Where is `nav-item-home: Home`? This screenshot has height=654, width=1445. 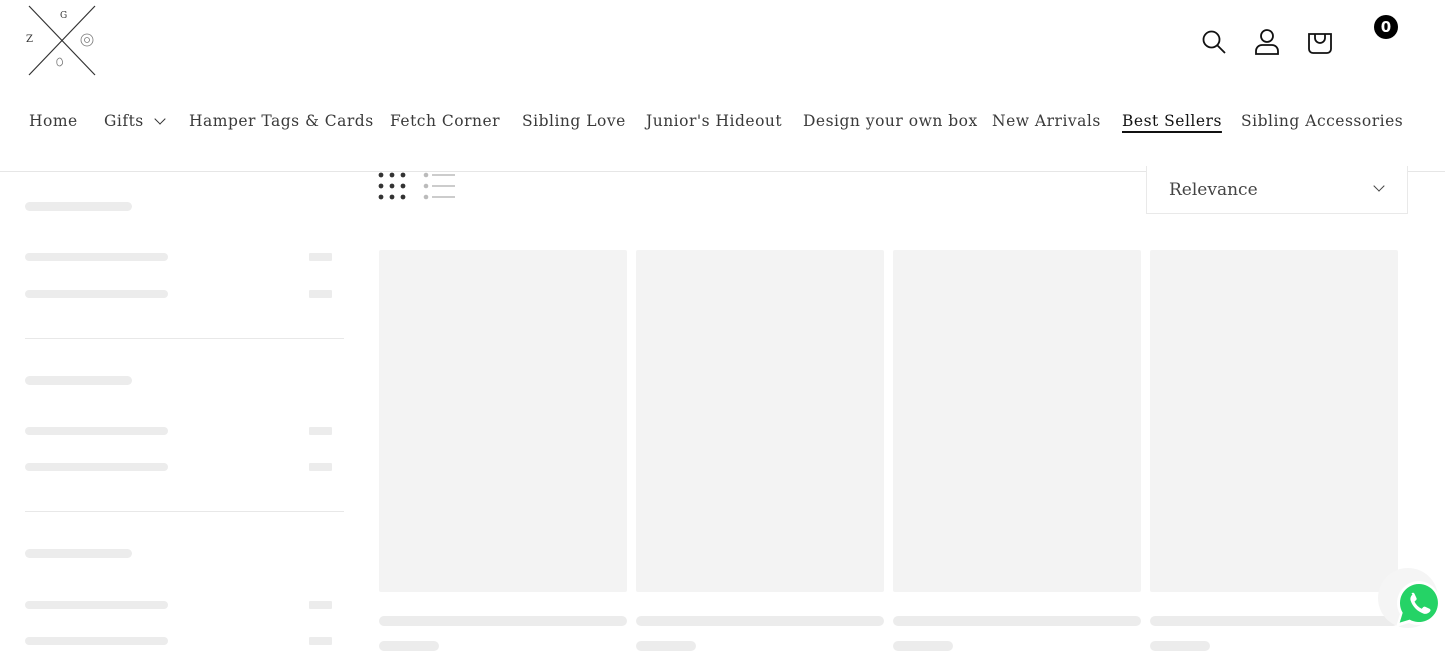 nav-item-home: Home is located at coordinates (53, 121).